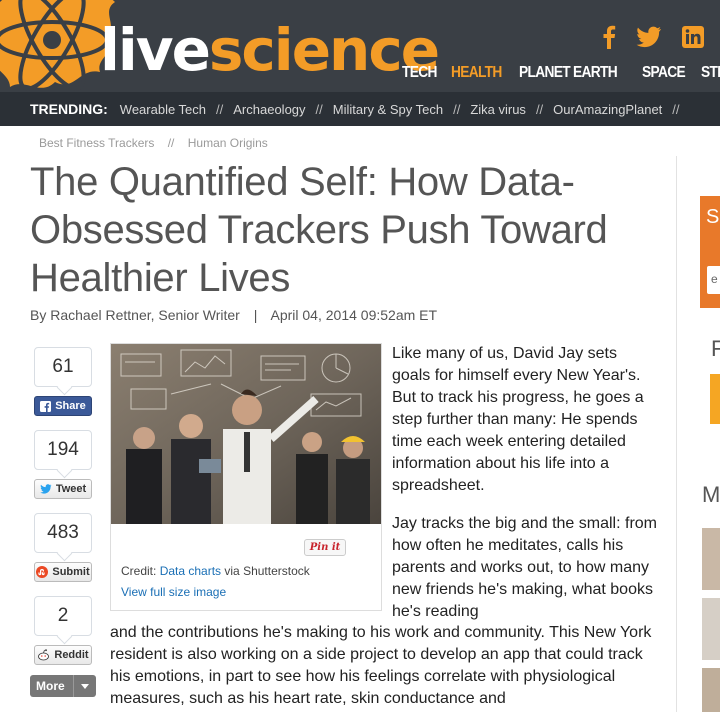 This screenshot has width=720, height=712. What do you see at coordinates (63, 450) in the screenshot?
I see `share-count: 194` at bounding box center [63, 450].